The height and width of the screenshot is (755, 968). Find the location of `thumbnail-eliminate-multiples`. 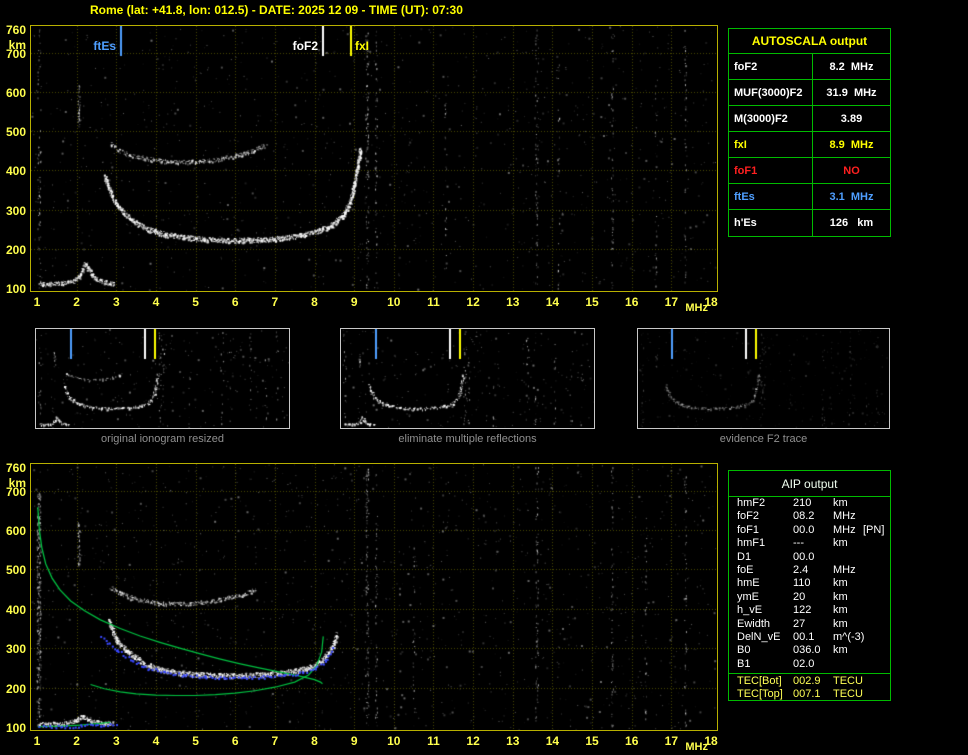

thumbnail-eliminate-multiples is located at coordinates (467, 378).